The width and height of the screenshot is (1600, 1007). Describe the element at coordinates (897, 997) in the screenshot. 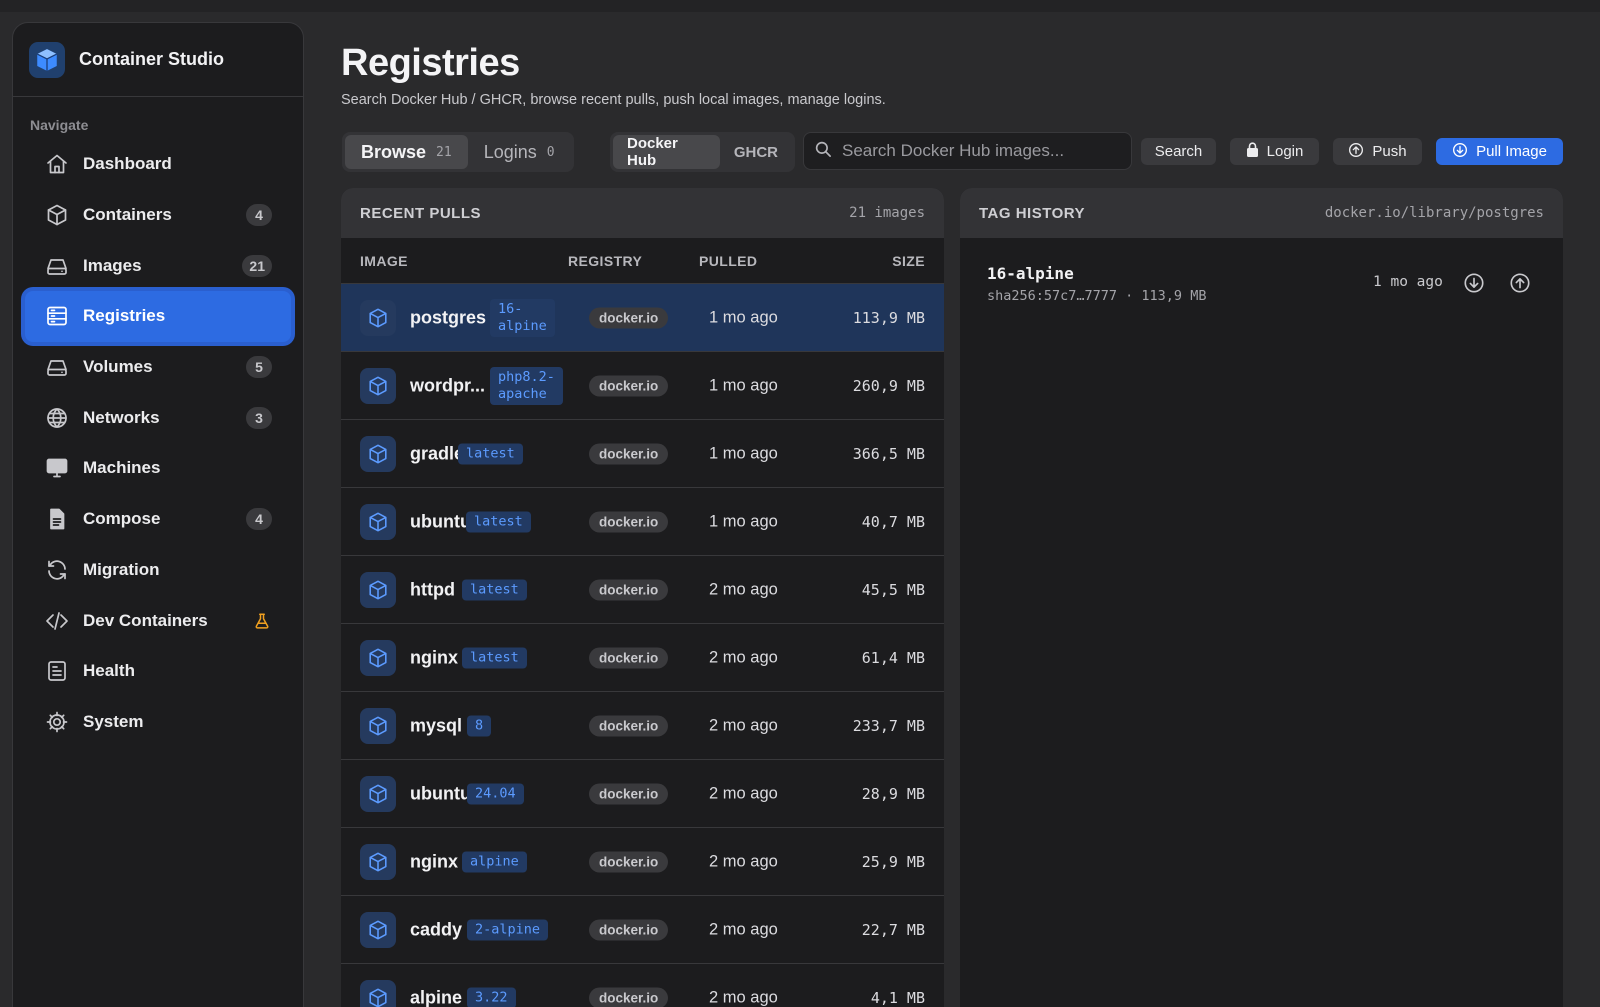

I see `image-size: 4,1 MB` at that location.